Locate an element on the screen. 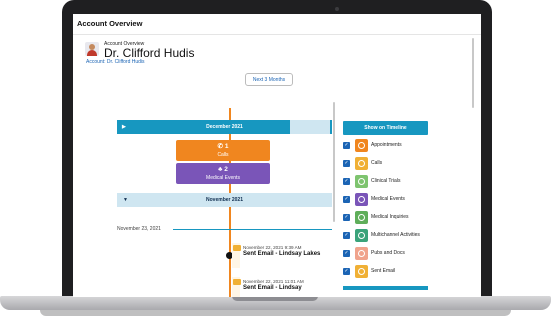 The height and width of the screenshot is (328, 551). filter-calls: ✓ Calls is located at coordinates (408, 164).